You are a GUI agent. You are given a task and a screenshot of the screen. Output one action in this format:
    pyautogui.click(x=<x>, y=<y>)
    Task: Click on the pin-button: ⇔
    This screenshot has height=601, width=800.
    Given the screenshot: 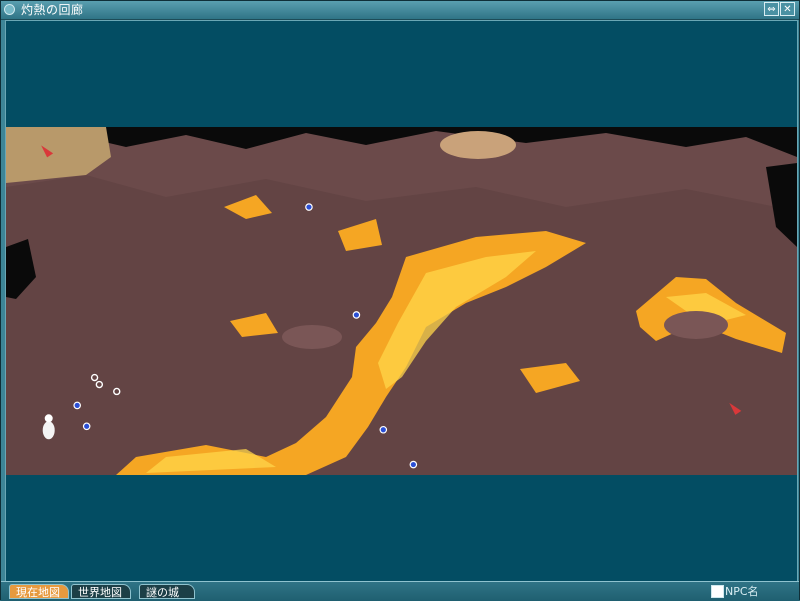 What is the action you would take?
    pyautogui.click(x=771, y=9)
    